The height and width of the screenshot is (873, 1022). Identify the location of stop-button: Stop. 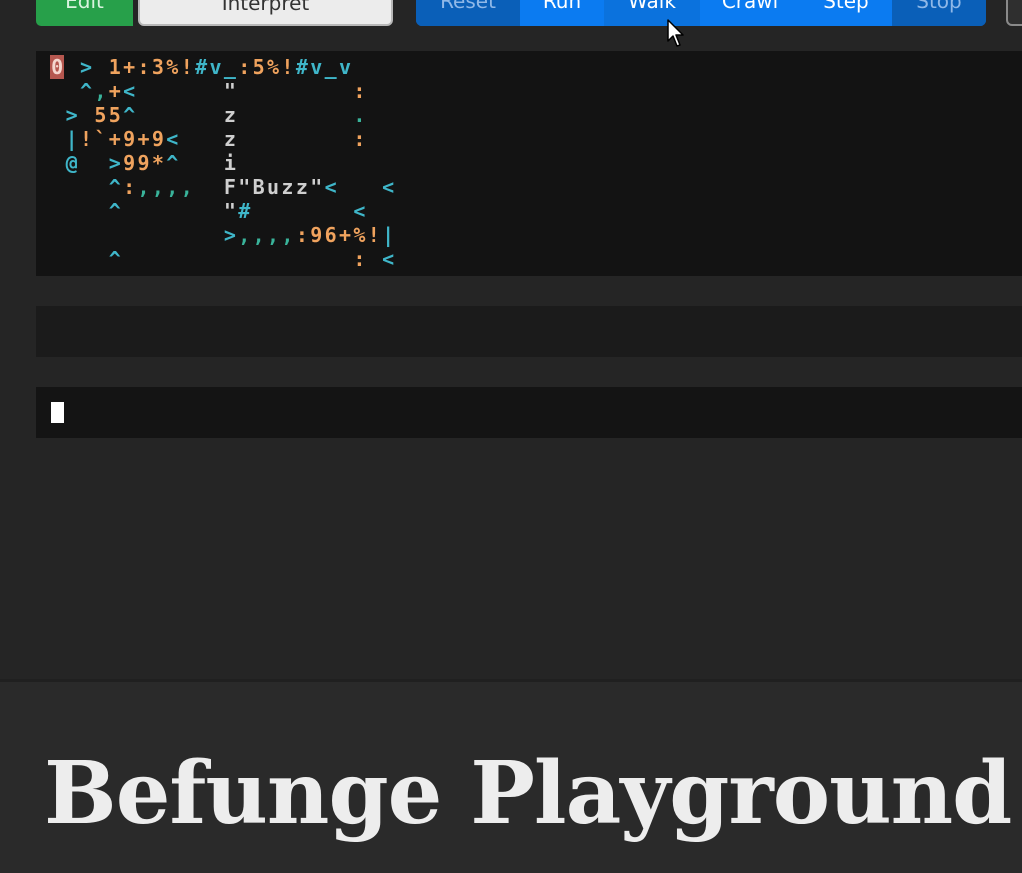
(939, 13).